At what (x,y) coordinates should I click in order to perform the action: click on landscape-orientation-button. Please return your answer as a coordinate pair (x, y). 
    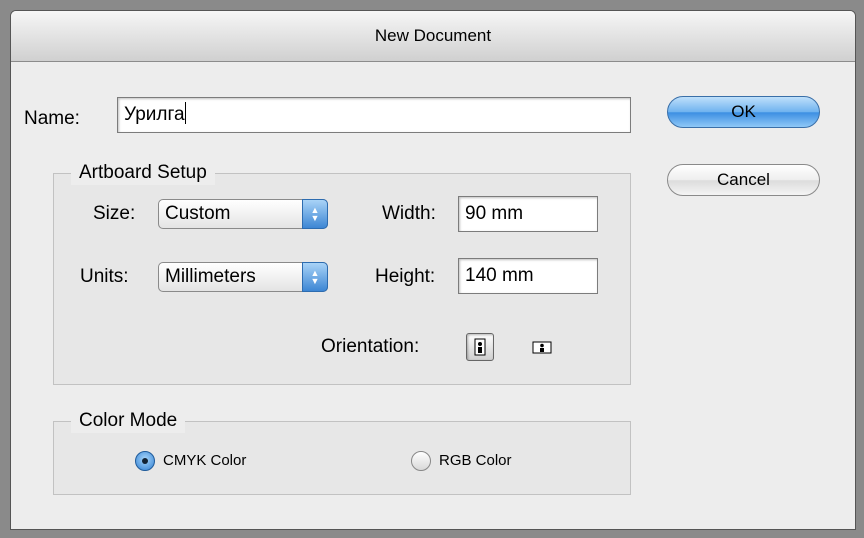
    Looking at the image, I should click on (542, 347).